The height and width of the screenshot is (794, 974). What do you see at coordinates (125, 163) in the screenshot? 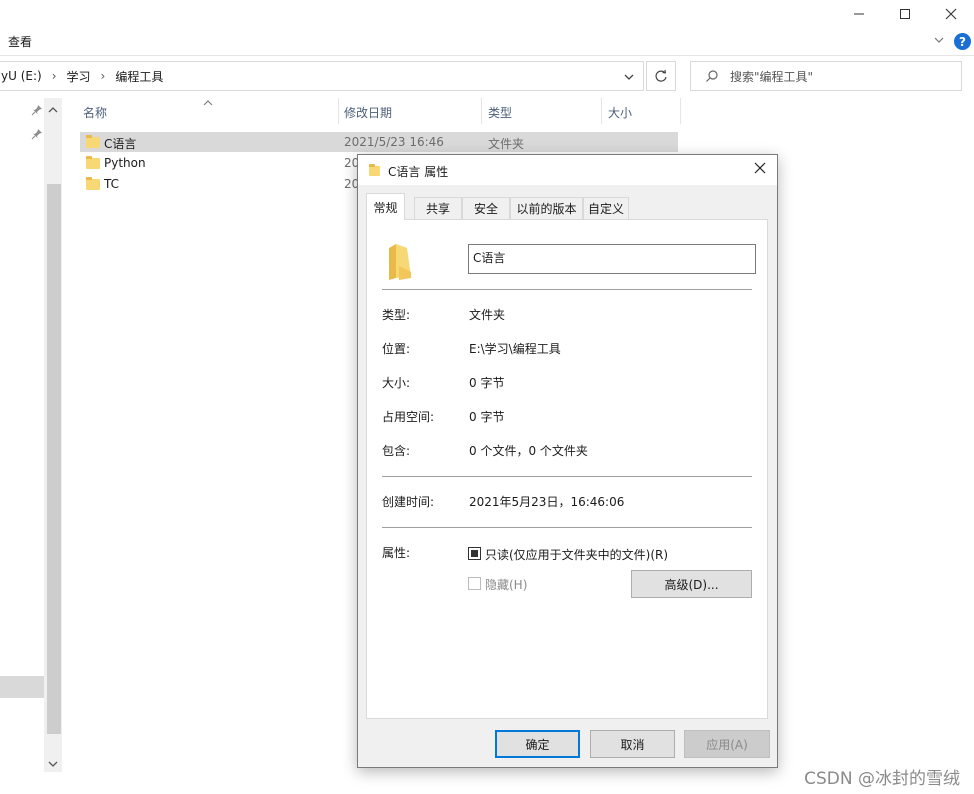
I see `file-name: Python` at bounding box center [125, 163].